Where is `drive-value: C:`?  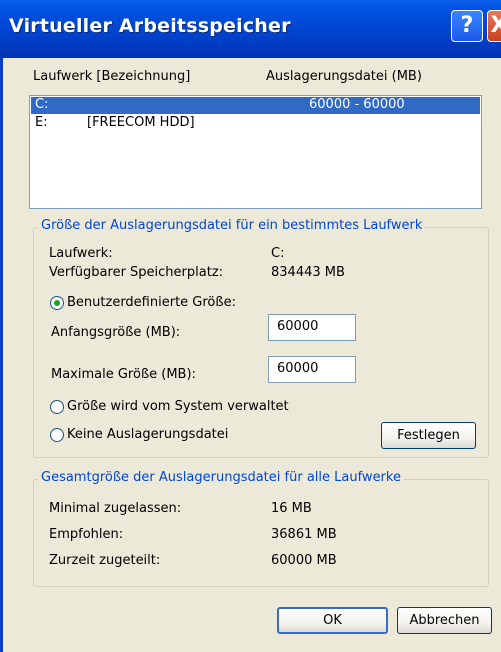 drive-value: C: is located at coordinates (278, 253).